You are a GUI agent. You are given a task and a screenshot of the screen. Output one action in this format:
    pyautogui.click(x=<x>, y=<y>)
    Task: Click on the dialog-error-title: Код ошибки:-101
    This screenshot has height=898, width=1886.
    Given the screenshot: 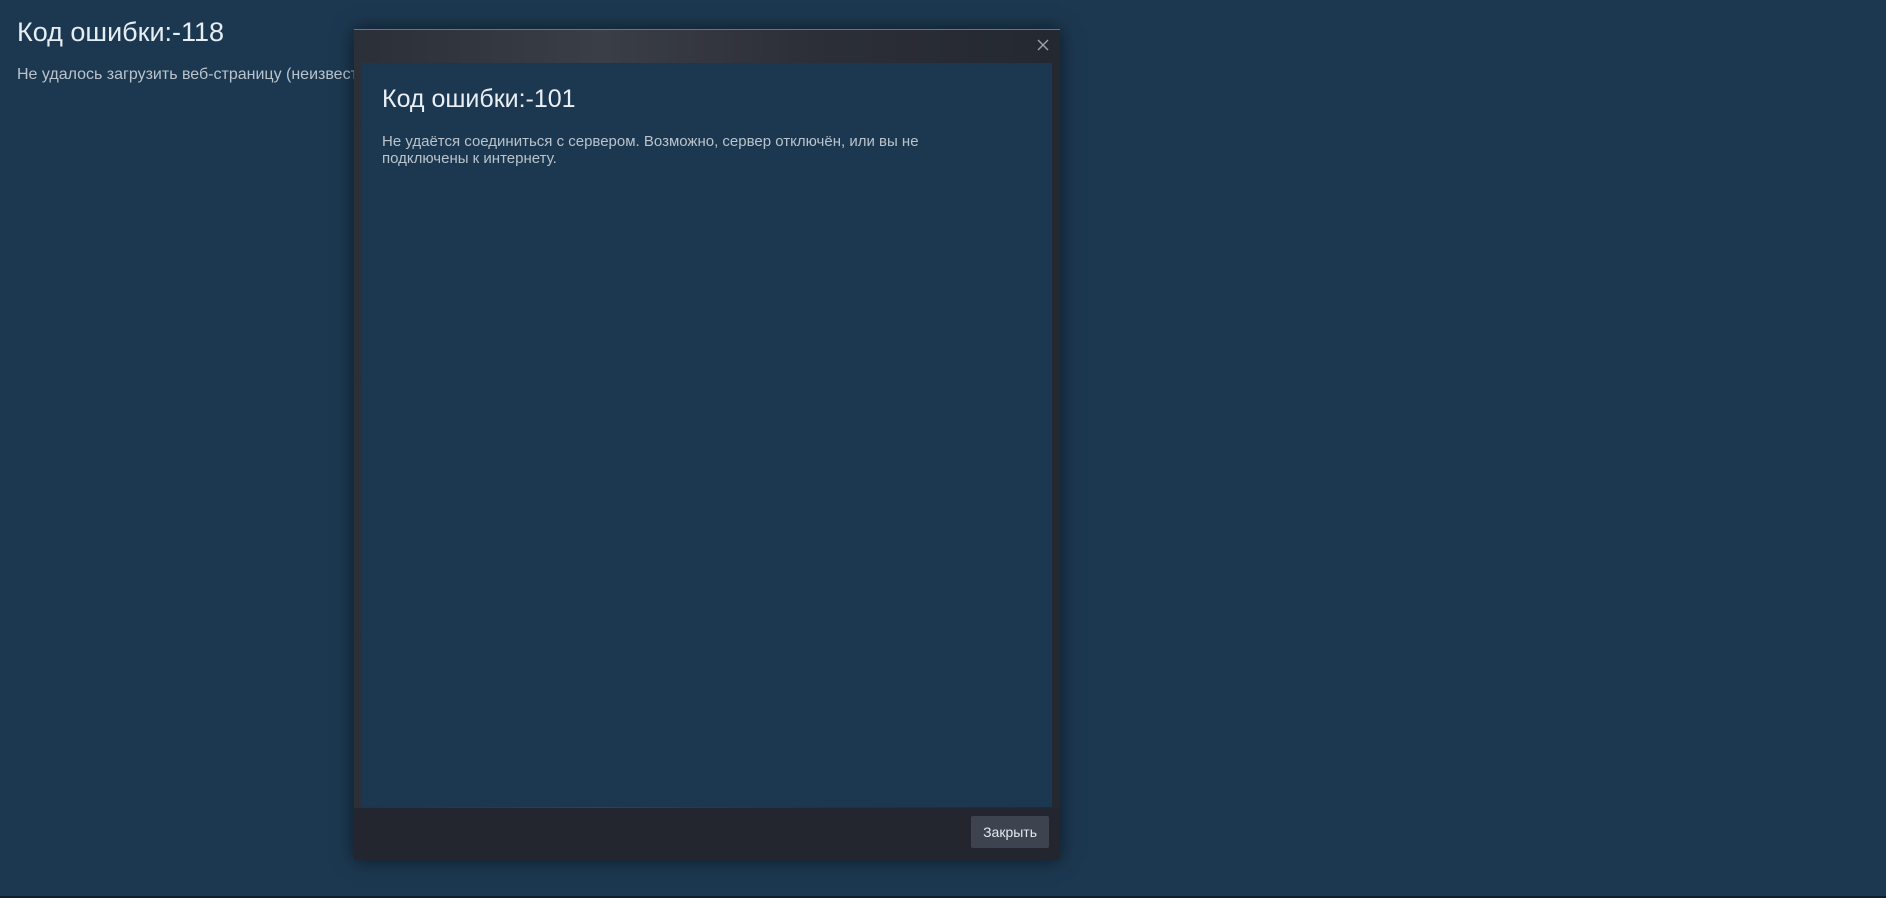 What is the action you would take?
    pyautogui.click(x=479, y=99)
    